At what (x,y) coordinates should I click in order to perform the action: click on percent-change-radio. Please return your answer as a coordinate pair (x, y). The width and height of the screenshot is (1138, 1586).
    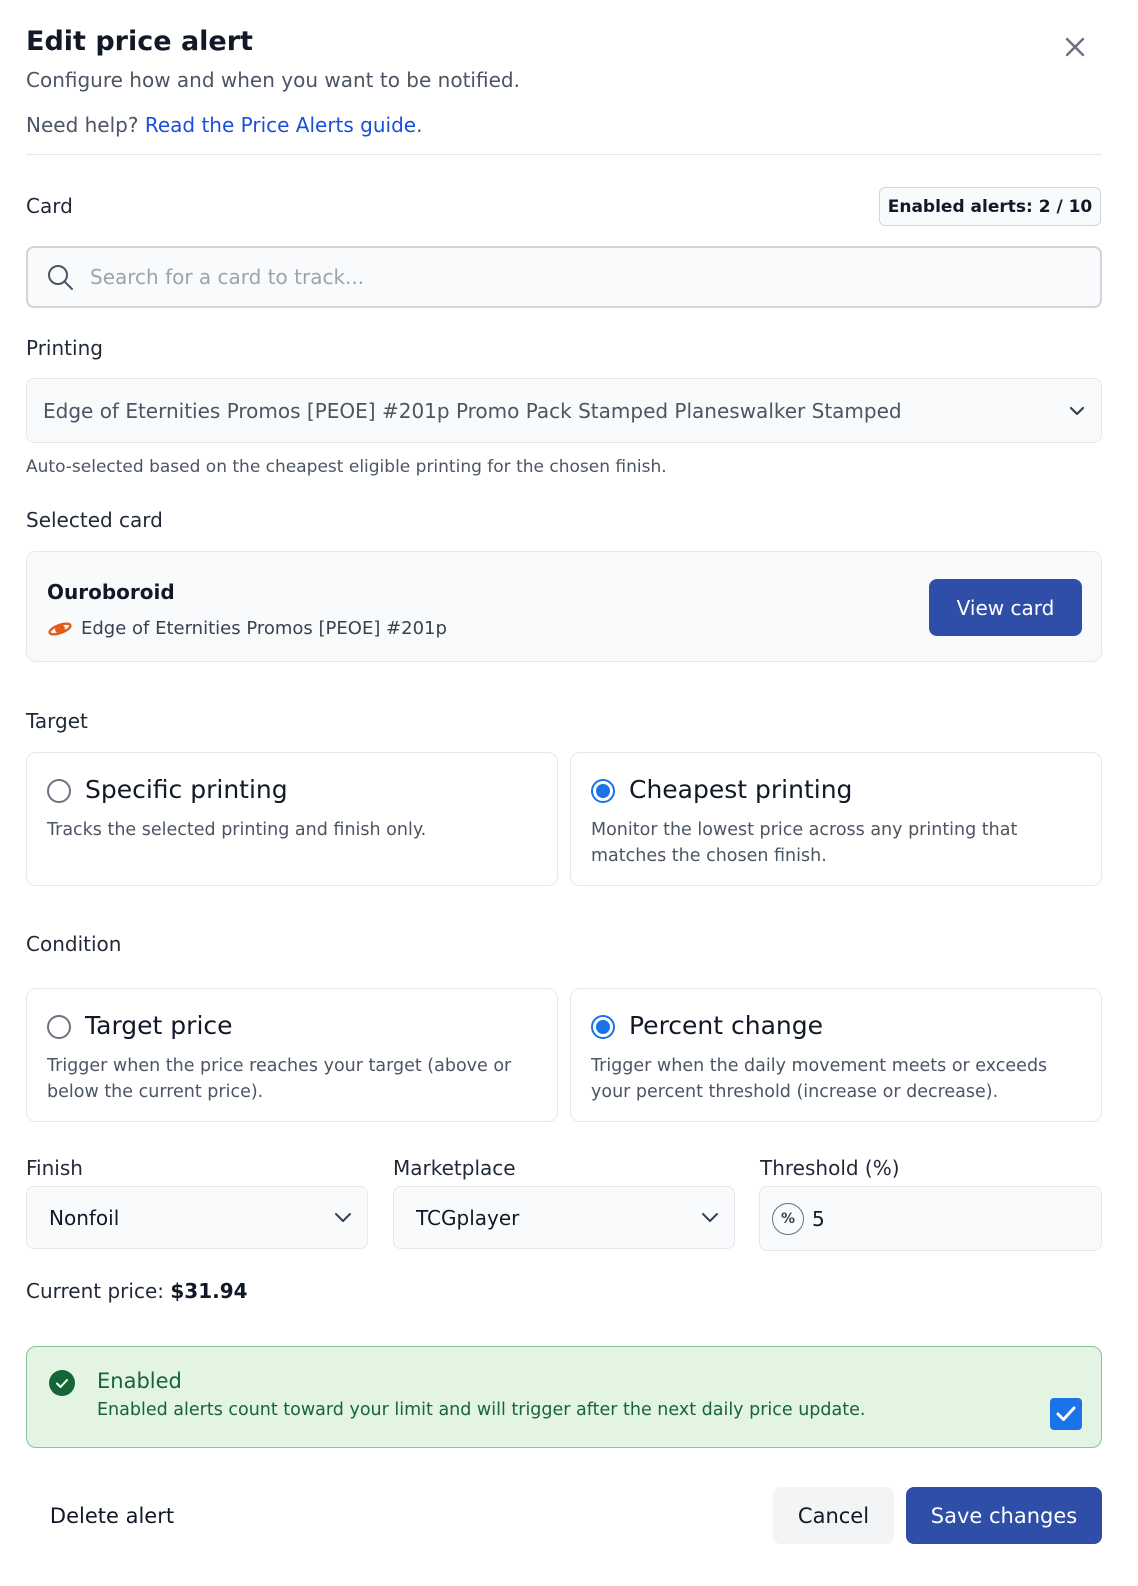
    Looking at the image, I should click on (603, 1027).